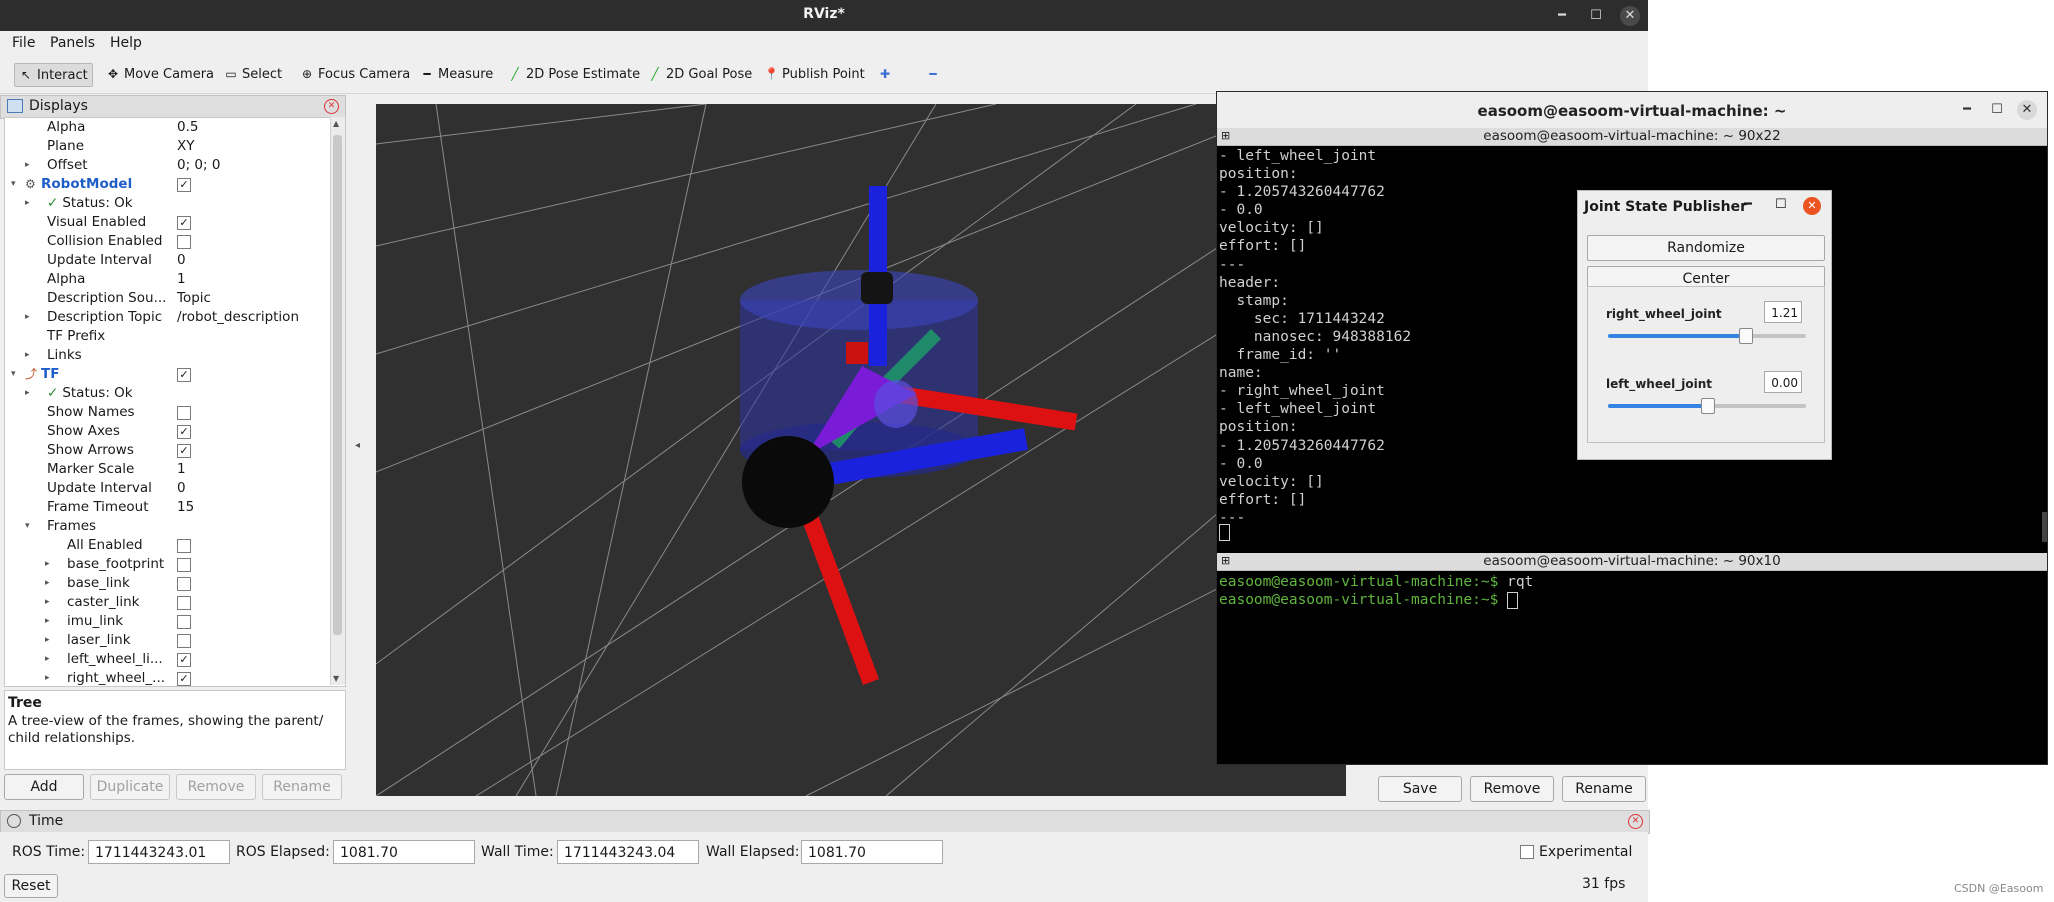 The height and width of the screenshot is (902, 2054). I want to click on jsp-close-icon: ✕, so click(1812, 206).